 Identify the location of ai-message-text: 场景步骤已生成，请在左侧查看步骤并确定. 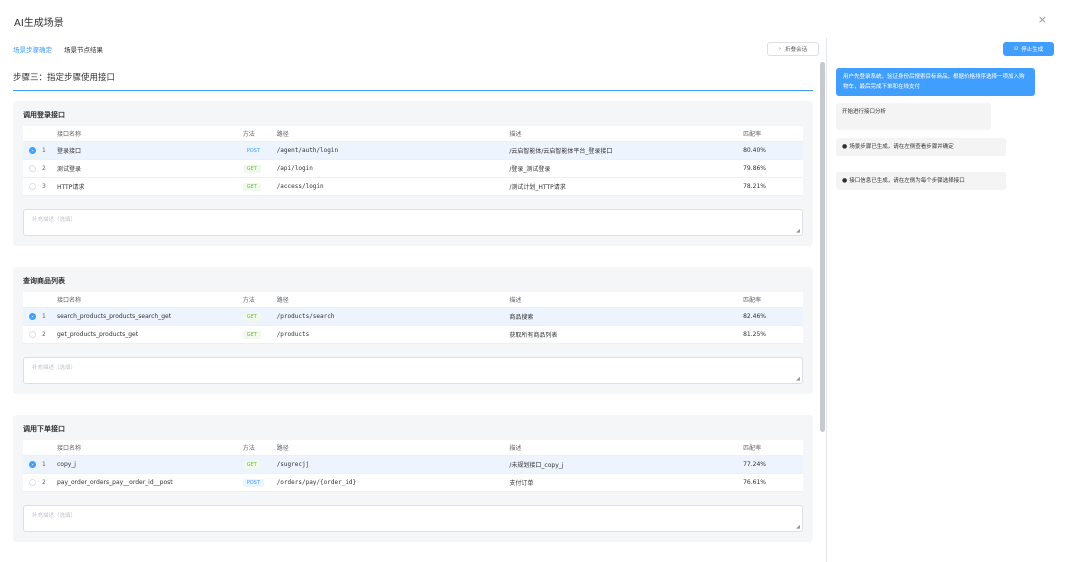
(901, 147).